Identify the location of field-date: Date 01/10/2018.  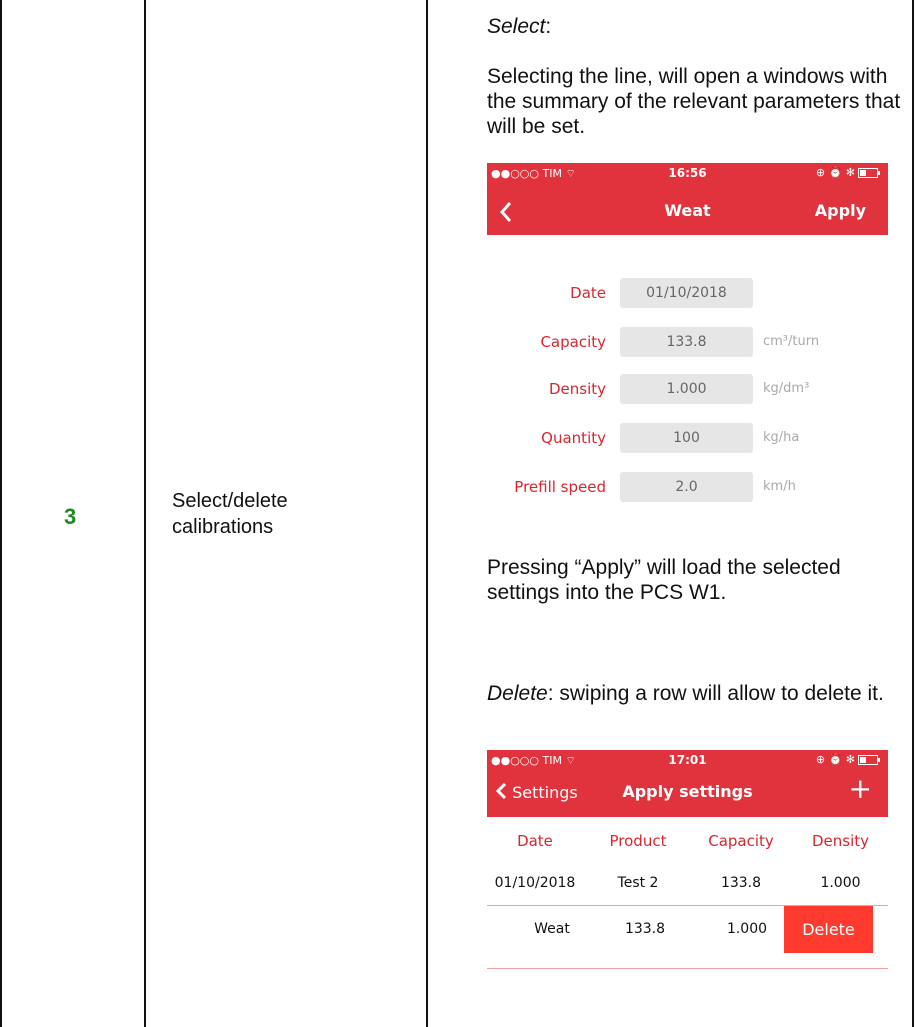
(687, 293).